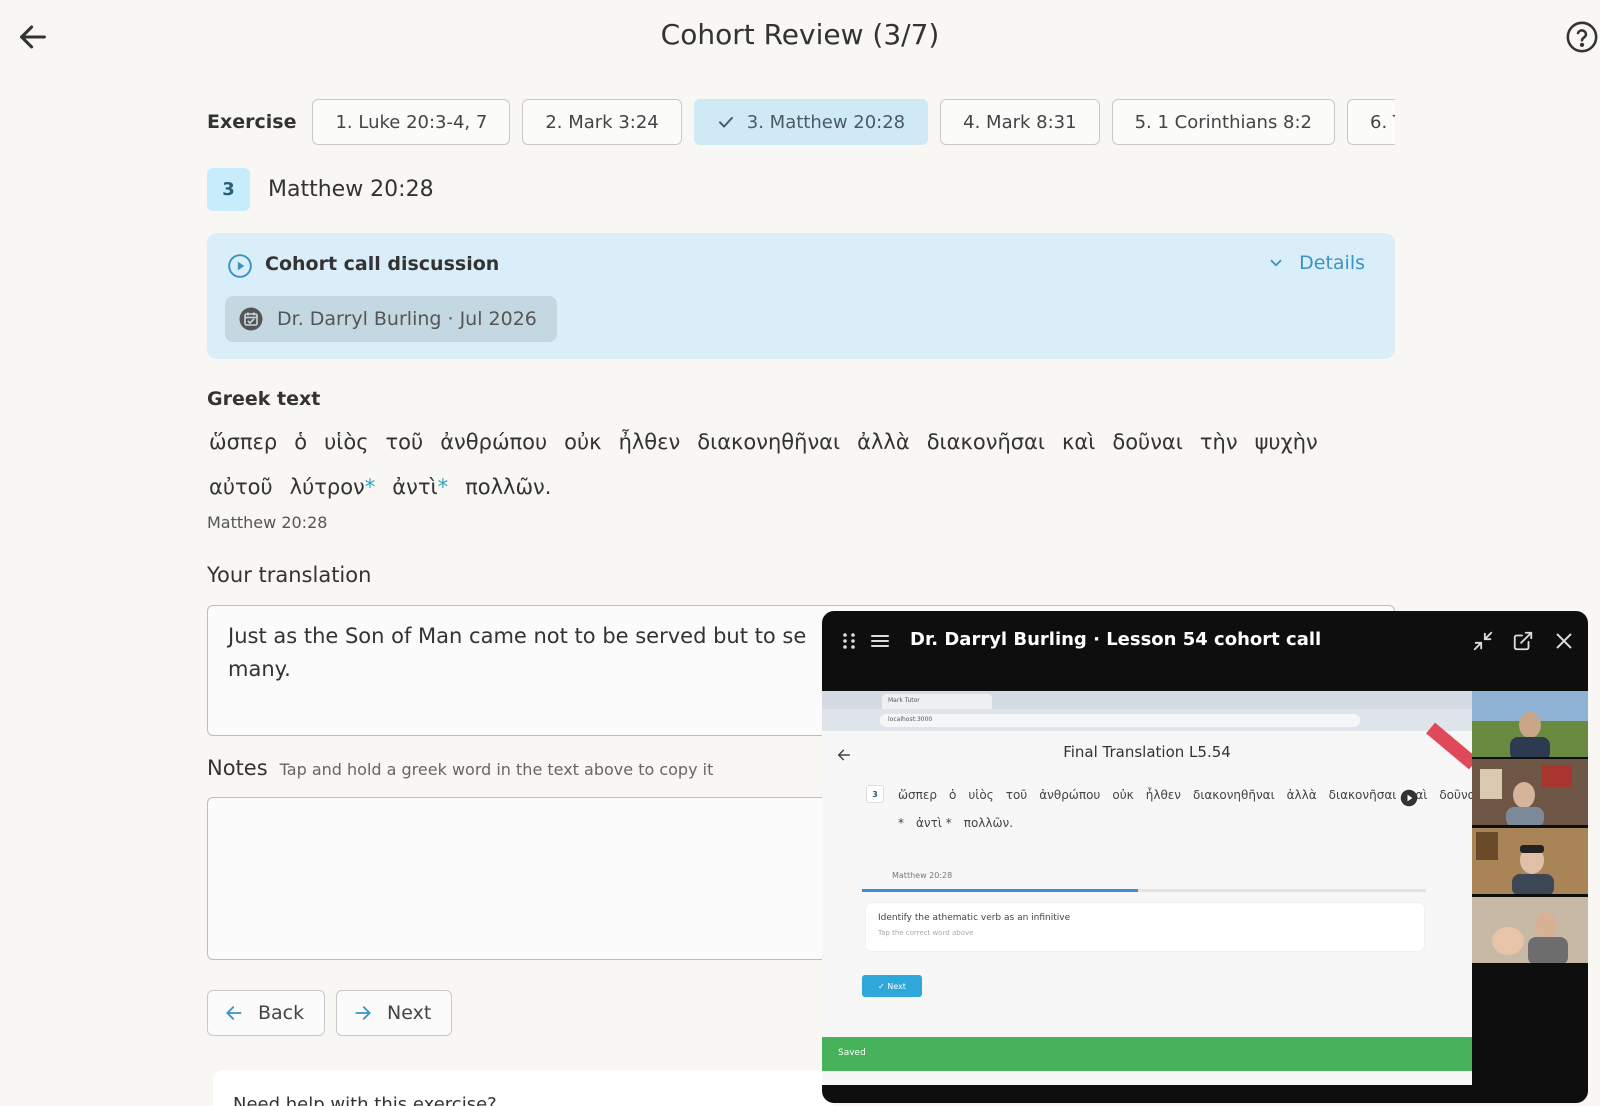  What do you see at coordinates (405, 442) in the screenshot?
I see `greek-word: τοῦ` at bounding box center [405, 442].